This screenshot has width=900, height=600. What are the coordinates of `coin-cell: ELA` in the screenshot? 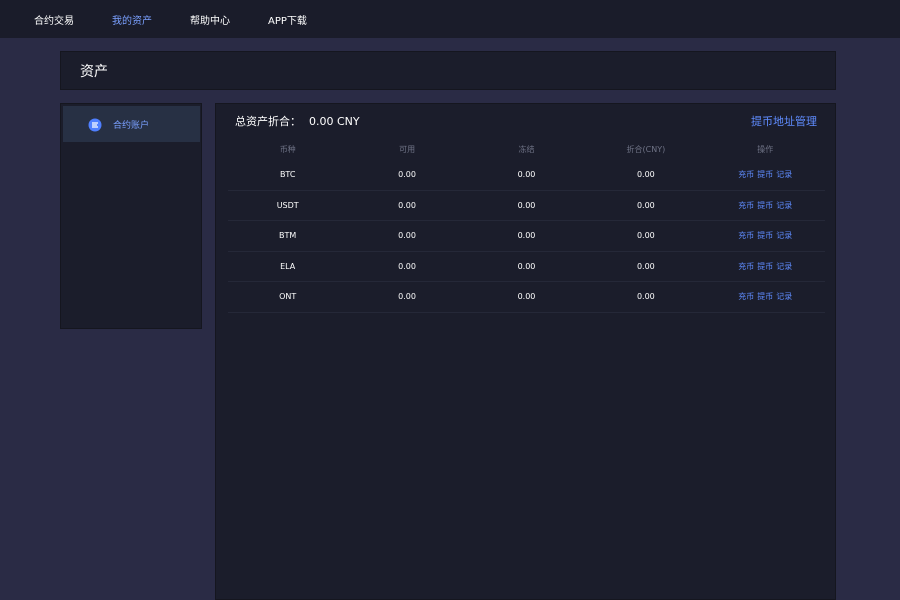 It's located at (288, 266).